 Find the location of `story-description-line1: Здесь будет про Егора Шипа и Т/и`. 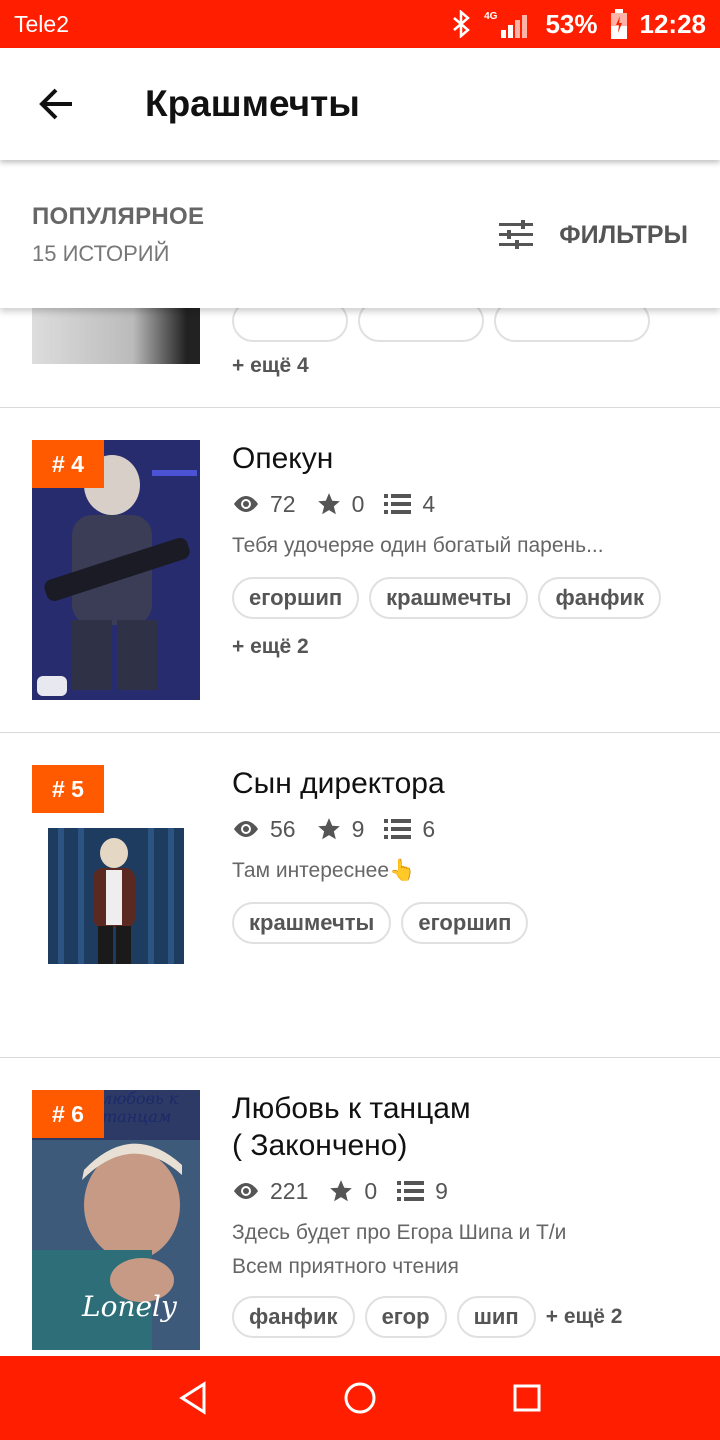

story-description-line1: Здесь будет про Егора Шипа и Т/и is located at coordinates (399, 1232).